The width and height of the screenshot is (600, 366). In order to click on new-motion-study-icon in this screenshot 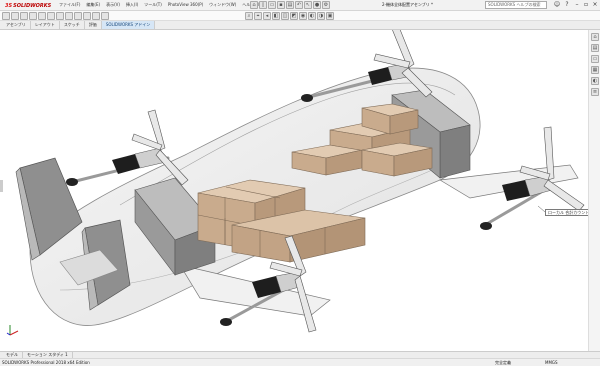, I will do `click(87, 16)`.